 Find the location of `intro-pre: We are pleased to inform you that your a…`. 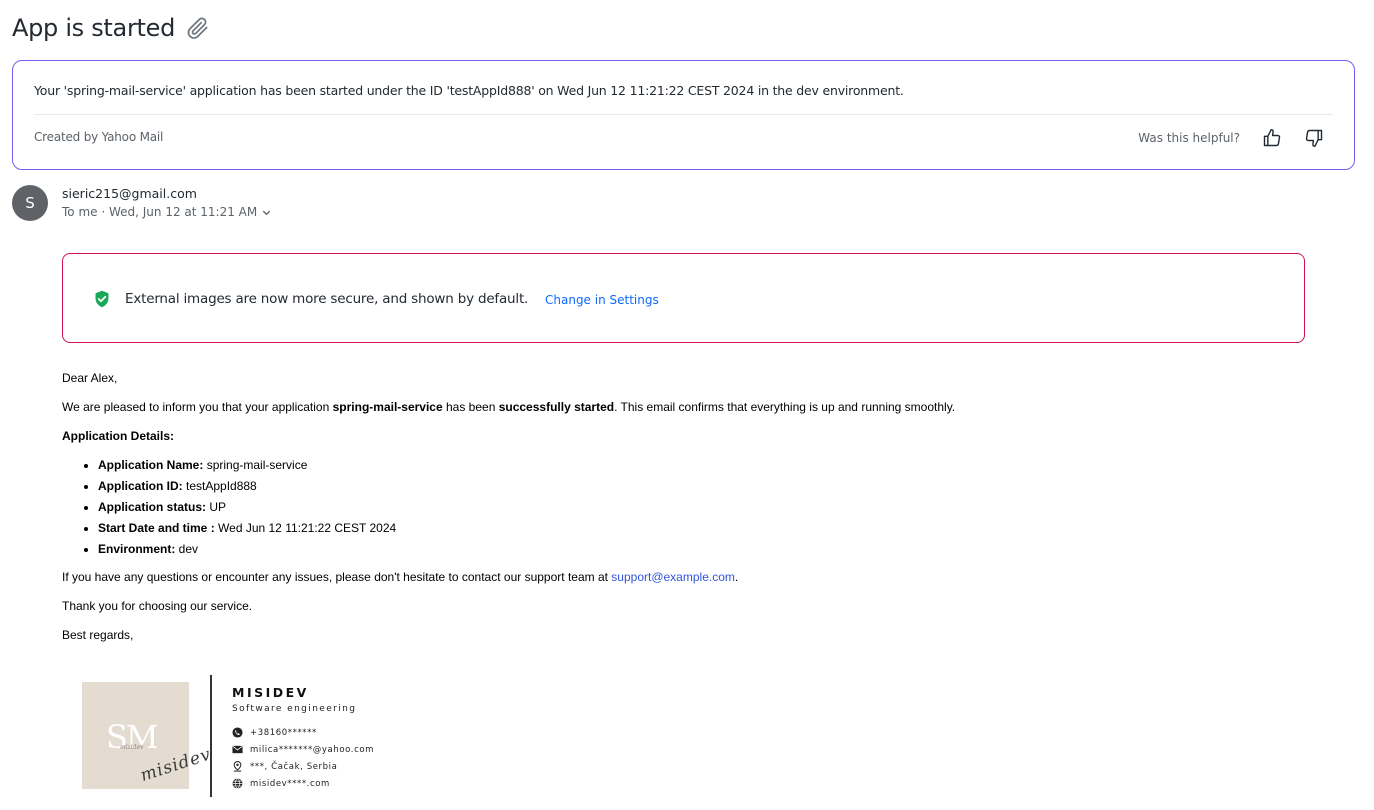

intro-pre: We are pleased to inform you that your a… is located at coordinates (197, 407).